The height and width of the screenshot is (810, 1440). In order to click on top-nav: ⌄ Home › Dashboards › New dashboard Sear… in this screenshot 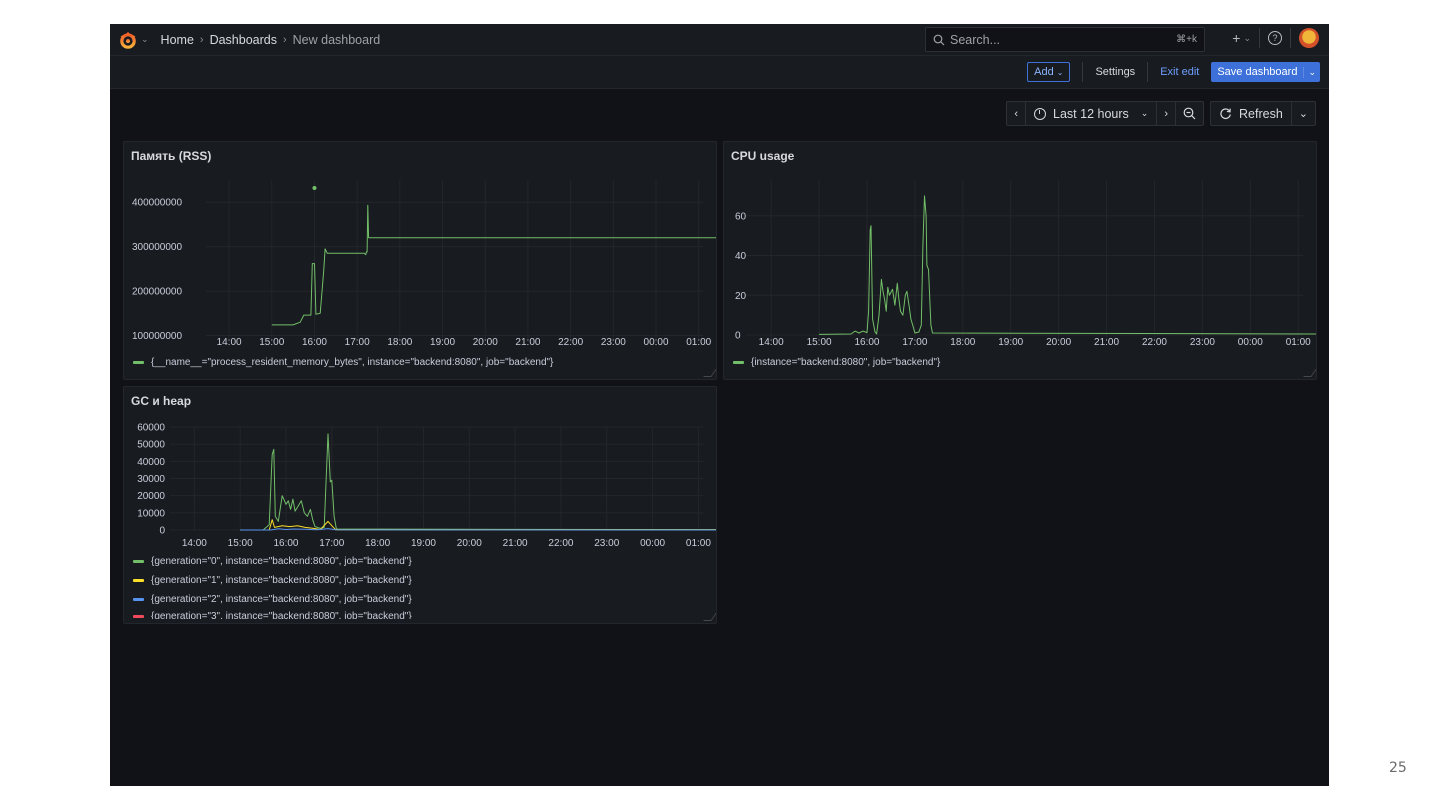, I will do `click(719, 40)`.